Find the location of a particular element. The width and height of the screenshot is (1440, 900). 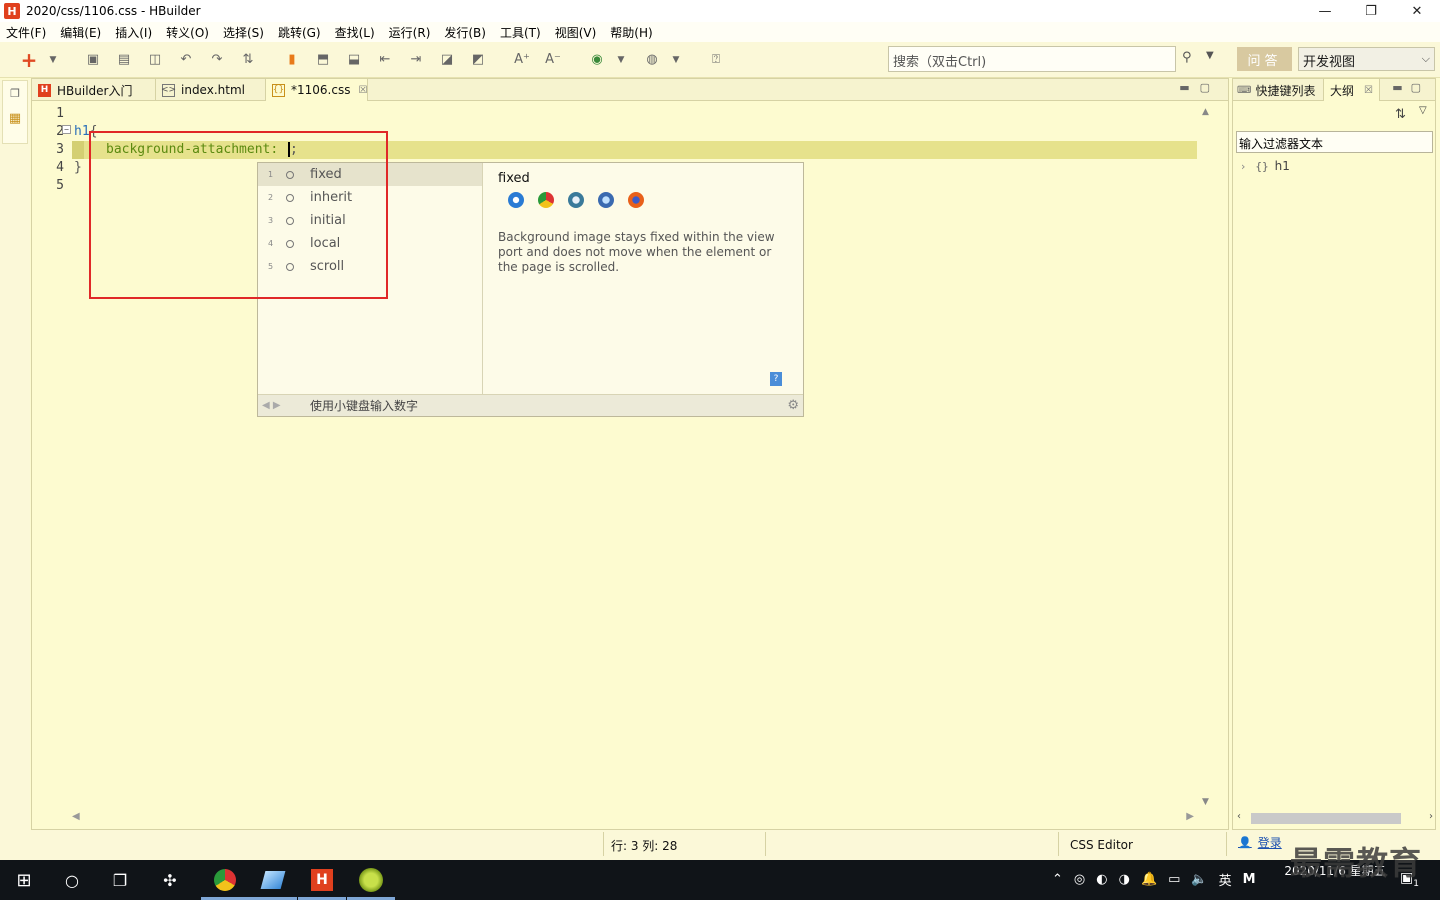

menu-escape: 转义(O) is located at coordinates (187, 32).